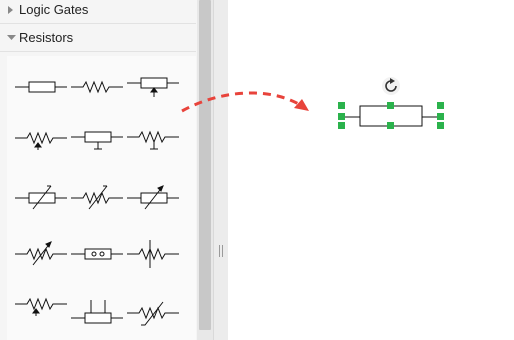 The width and height of the screenshot is (514, 340). Describe the element at coordinates (242, 102) in the screenshot. I see `drag-arrow-path` at that location.